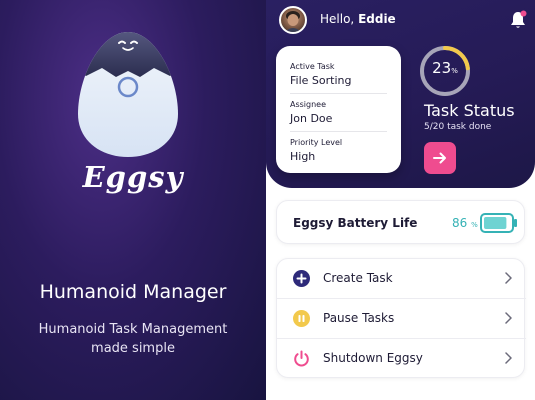 The width and height of the screenshot is (535, 400). What do you see at coordinates (133, 339) in the screenshot?
I see `splash-tagline: Humanoid Task Management made simple` at bounding box center [133, 339].